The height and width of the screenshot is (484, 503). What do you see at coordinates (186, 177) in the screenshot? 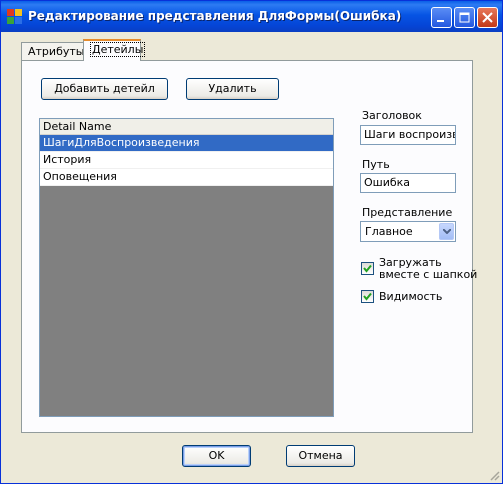
I see `list-item: Оповещения` at bounding box center [186, 177].